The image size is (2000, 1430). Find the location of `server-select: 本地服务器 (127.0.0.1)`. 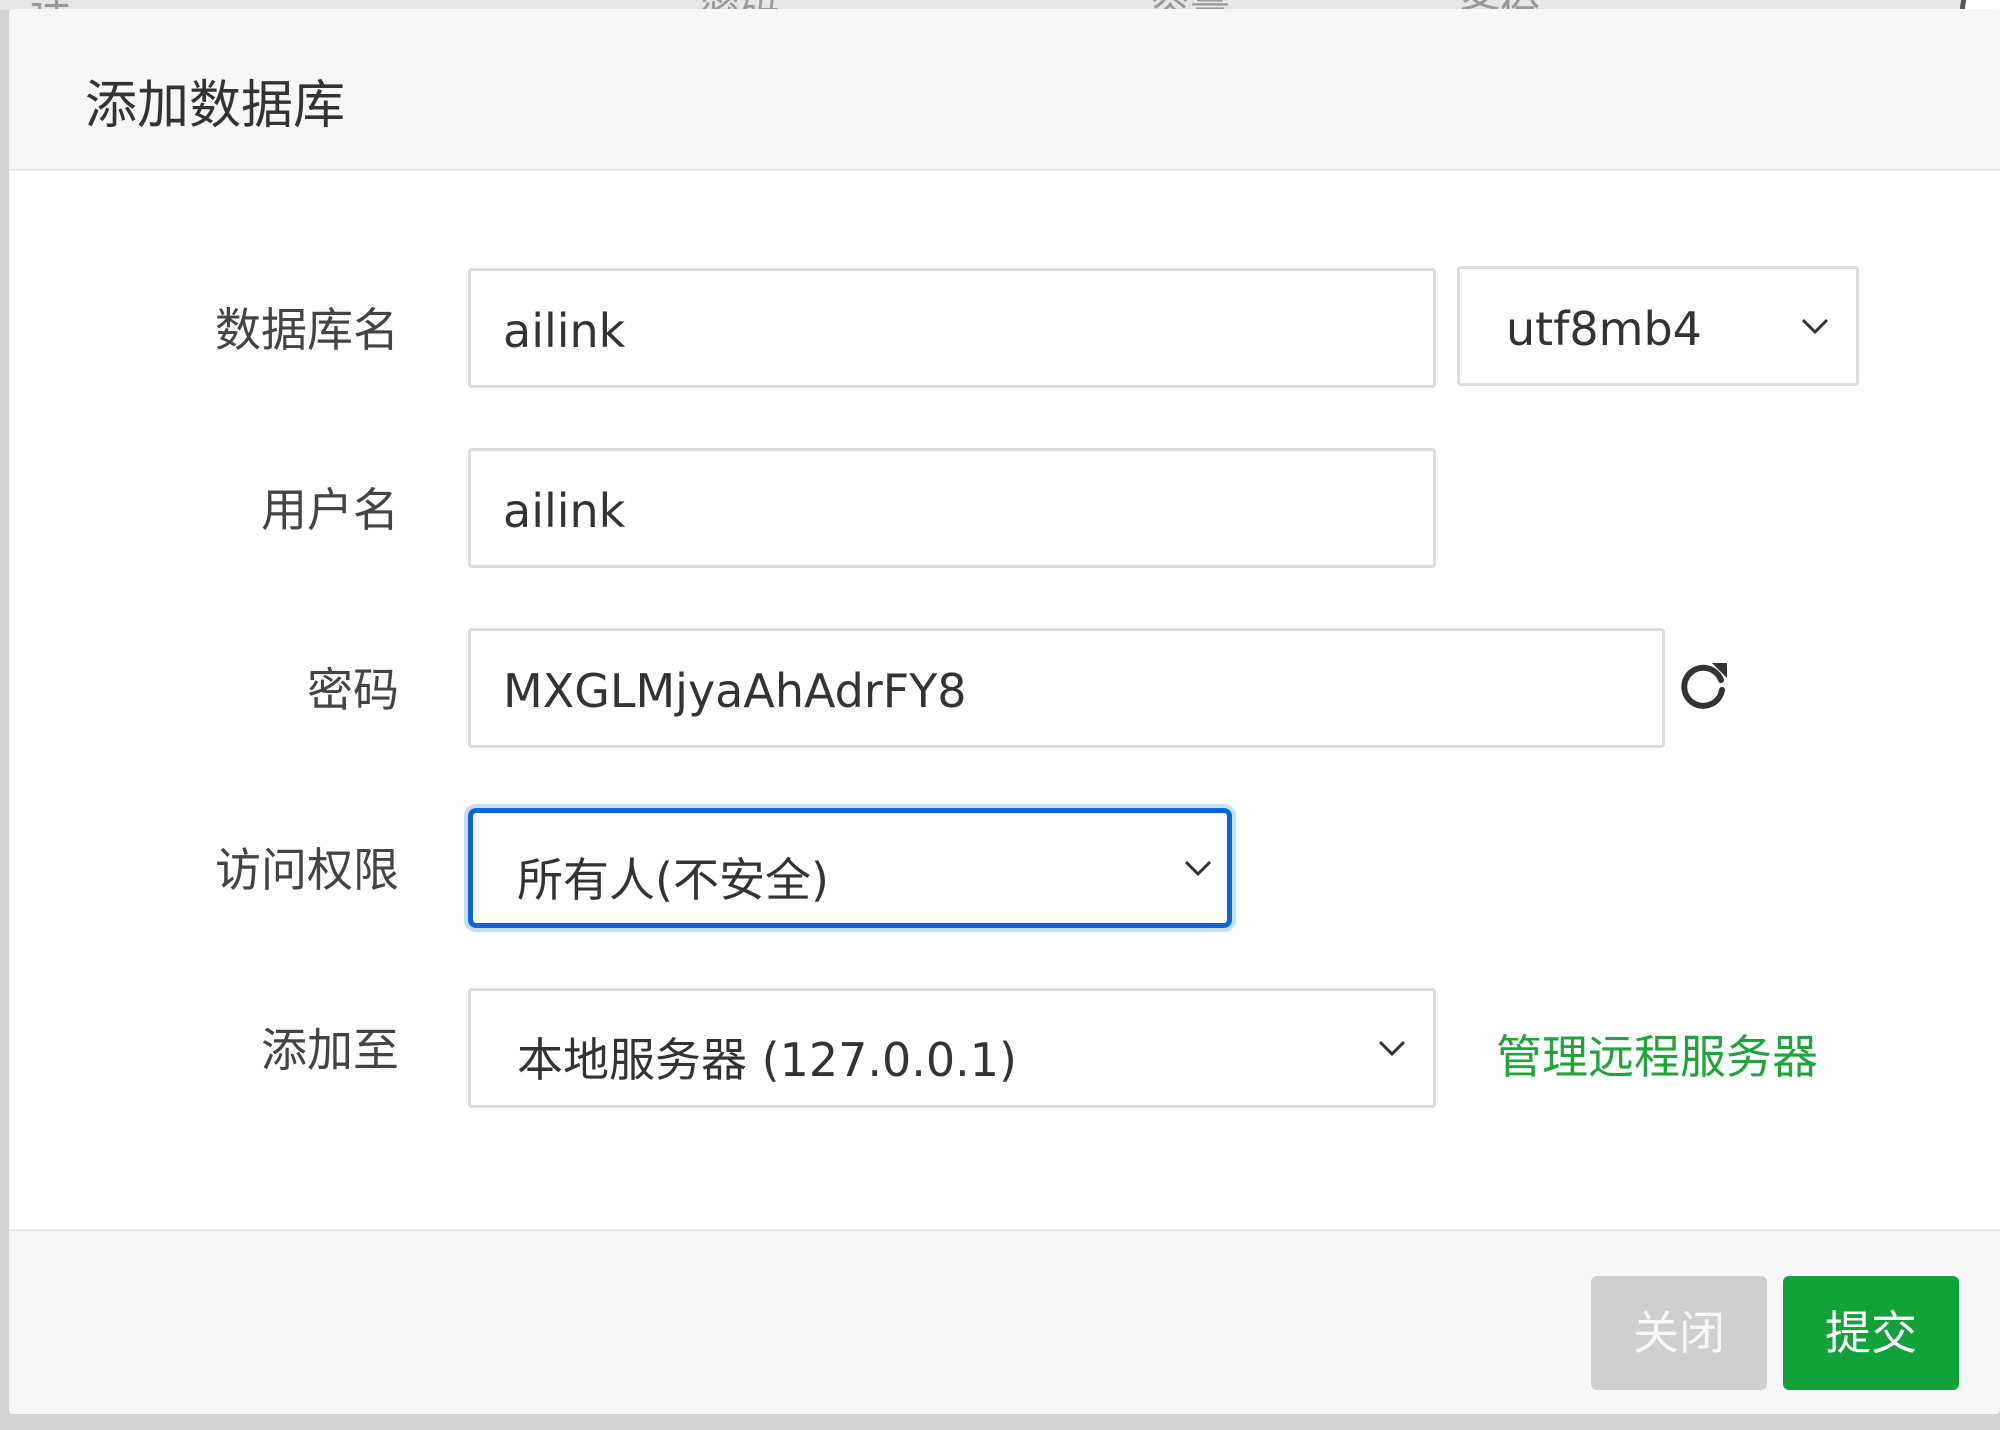

server-select: 本地服务器 (127.0.0.1) is located at coordinates (952, 1048).